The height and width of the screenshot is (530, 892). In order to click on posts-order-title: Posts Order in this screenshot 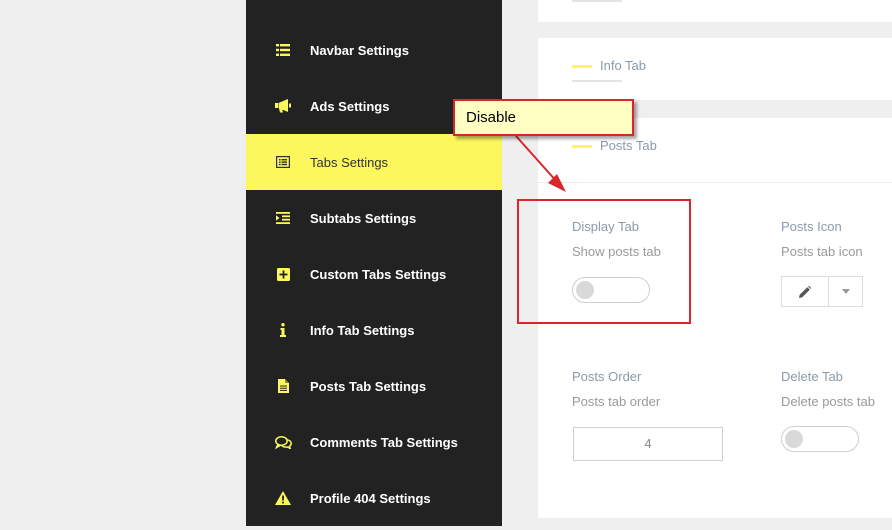, I will do `click(607, 376)`.